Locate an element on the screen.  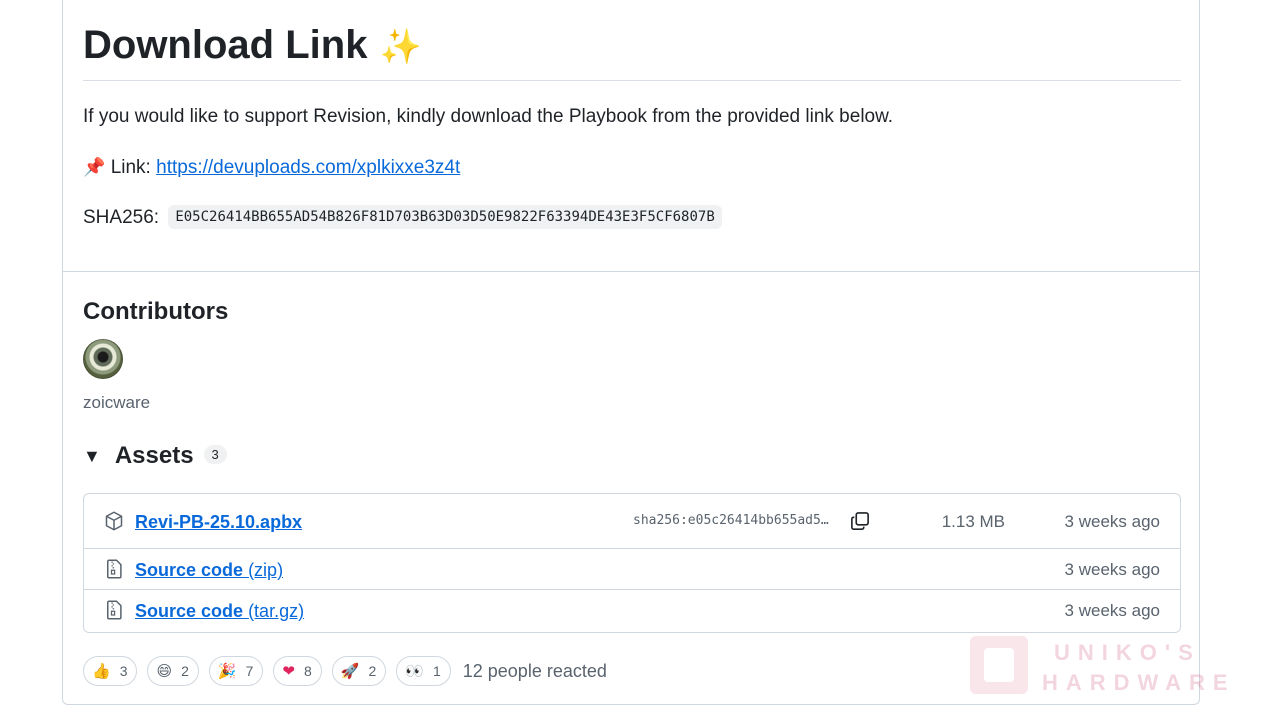
download-link: https://devuploads.com/xplkixxe3z4t is located at coordinates (308, 167).